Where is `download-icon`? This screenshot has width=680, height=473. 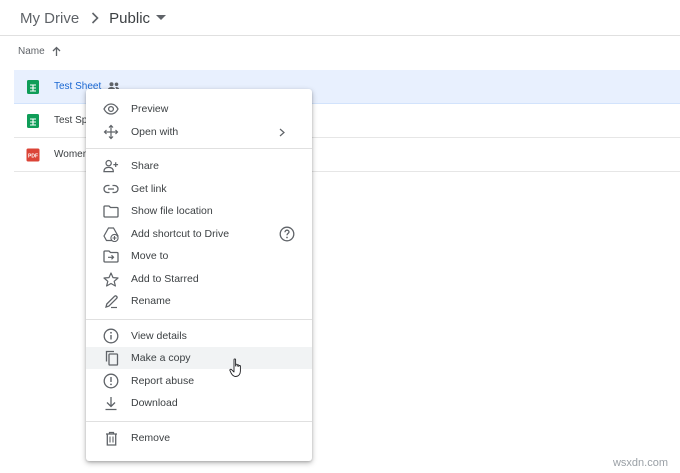
download-icon is located at coordinates (111, 403).